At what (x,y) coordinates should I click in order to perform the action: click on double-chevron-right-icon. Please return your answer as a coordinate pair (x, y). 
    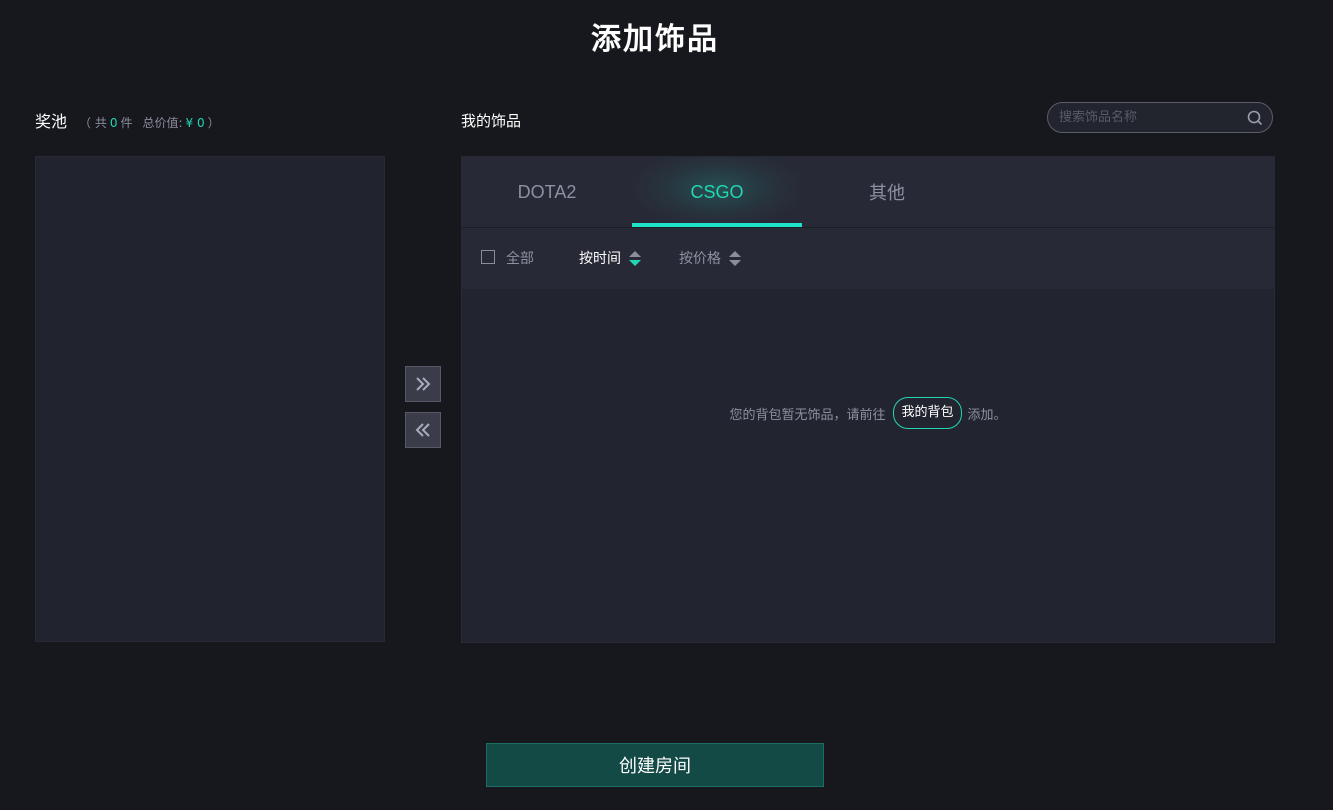
    Looking at the image, I should click on (423, 384).